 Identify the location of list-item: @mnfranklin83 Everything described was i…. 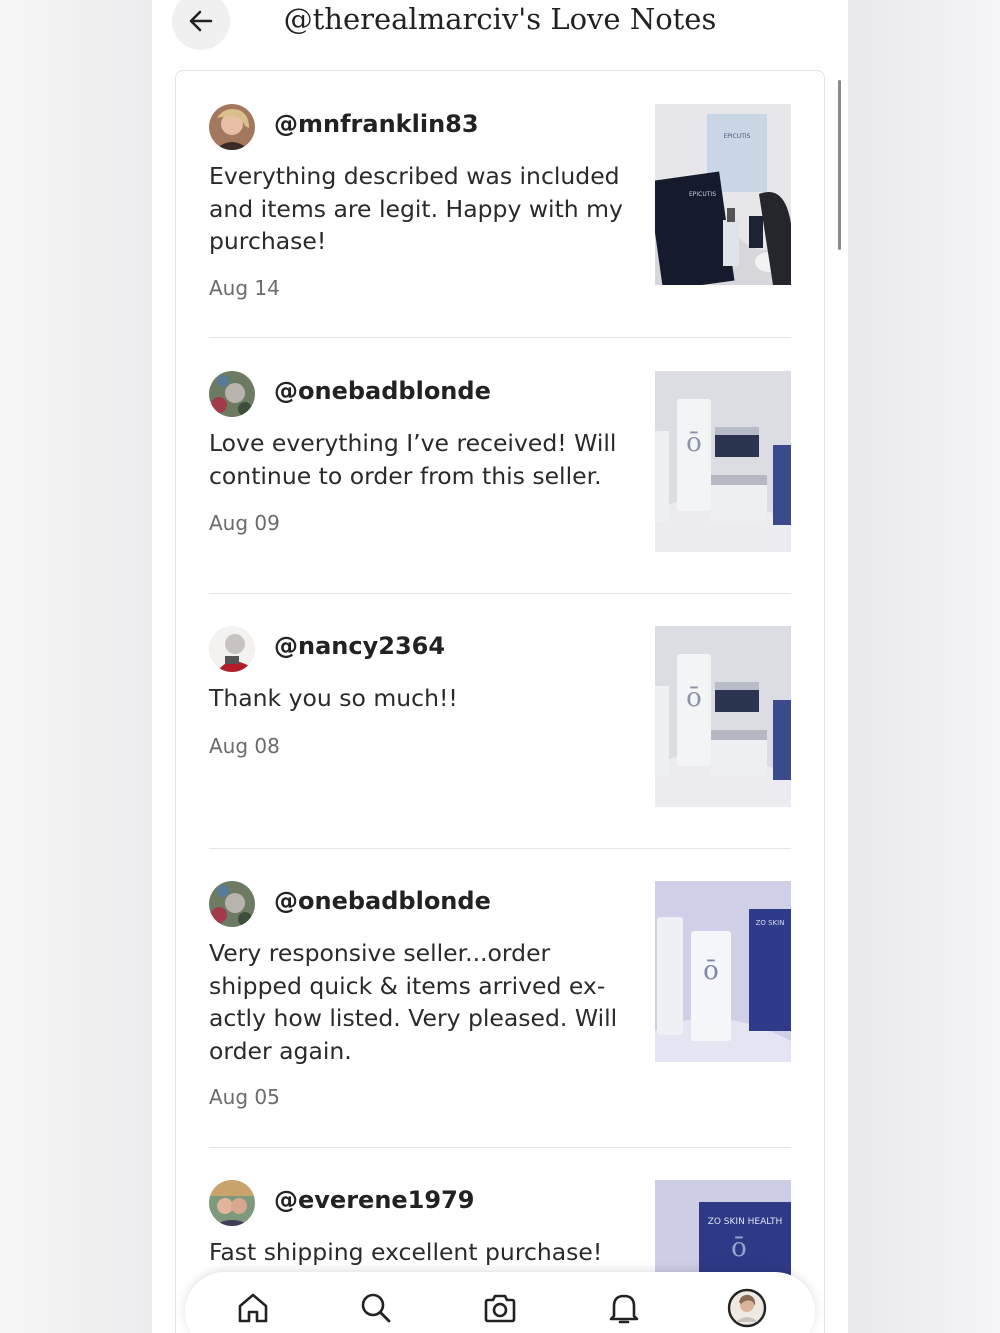
(500, 221).